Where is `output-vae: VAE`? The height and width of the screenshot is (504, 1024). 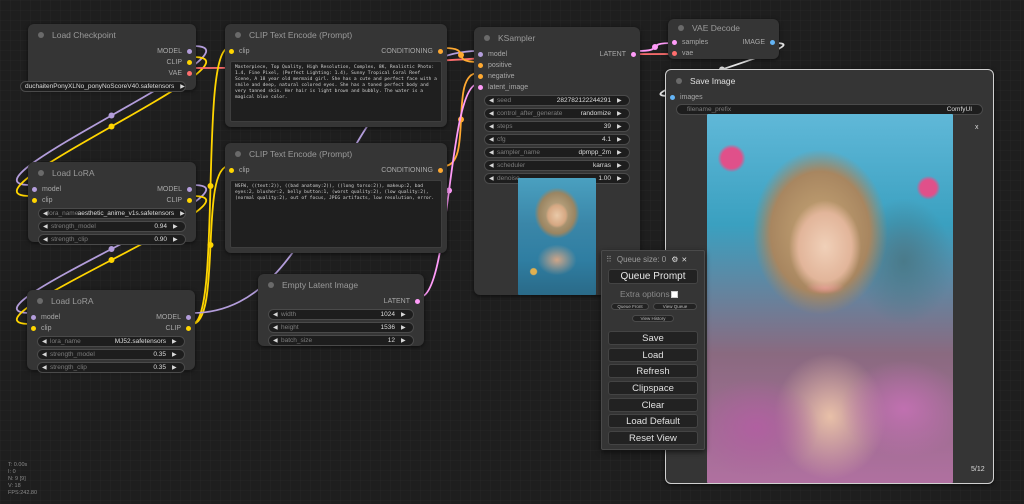
output-vae: VAE is located at coordinates (180, 73).